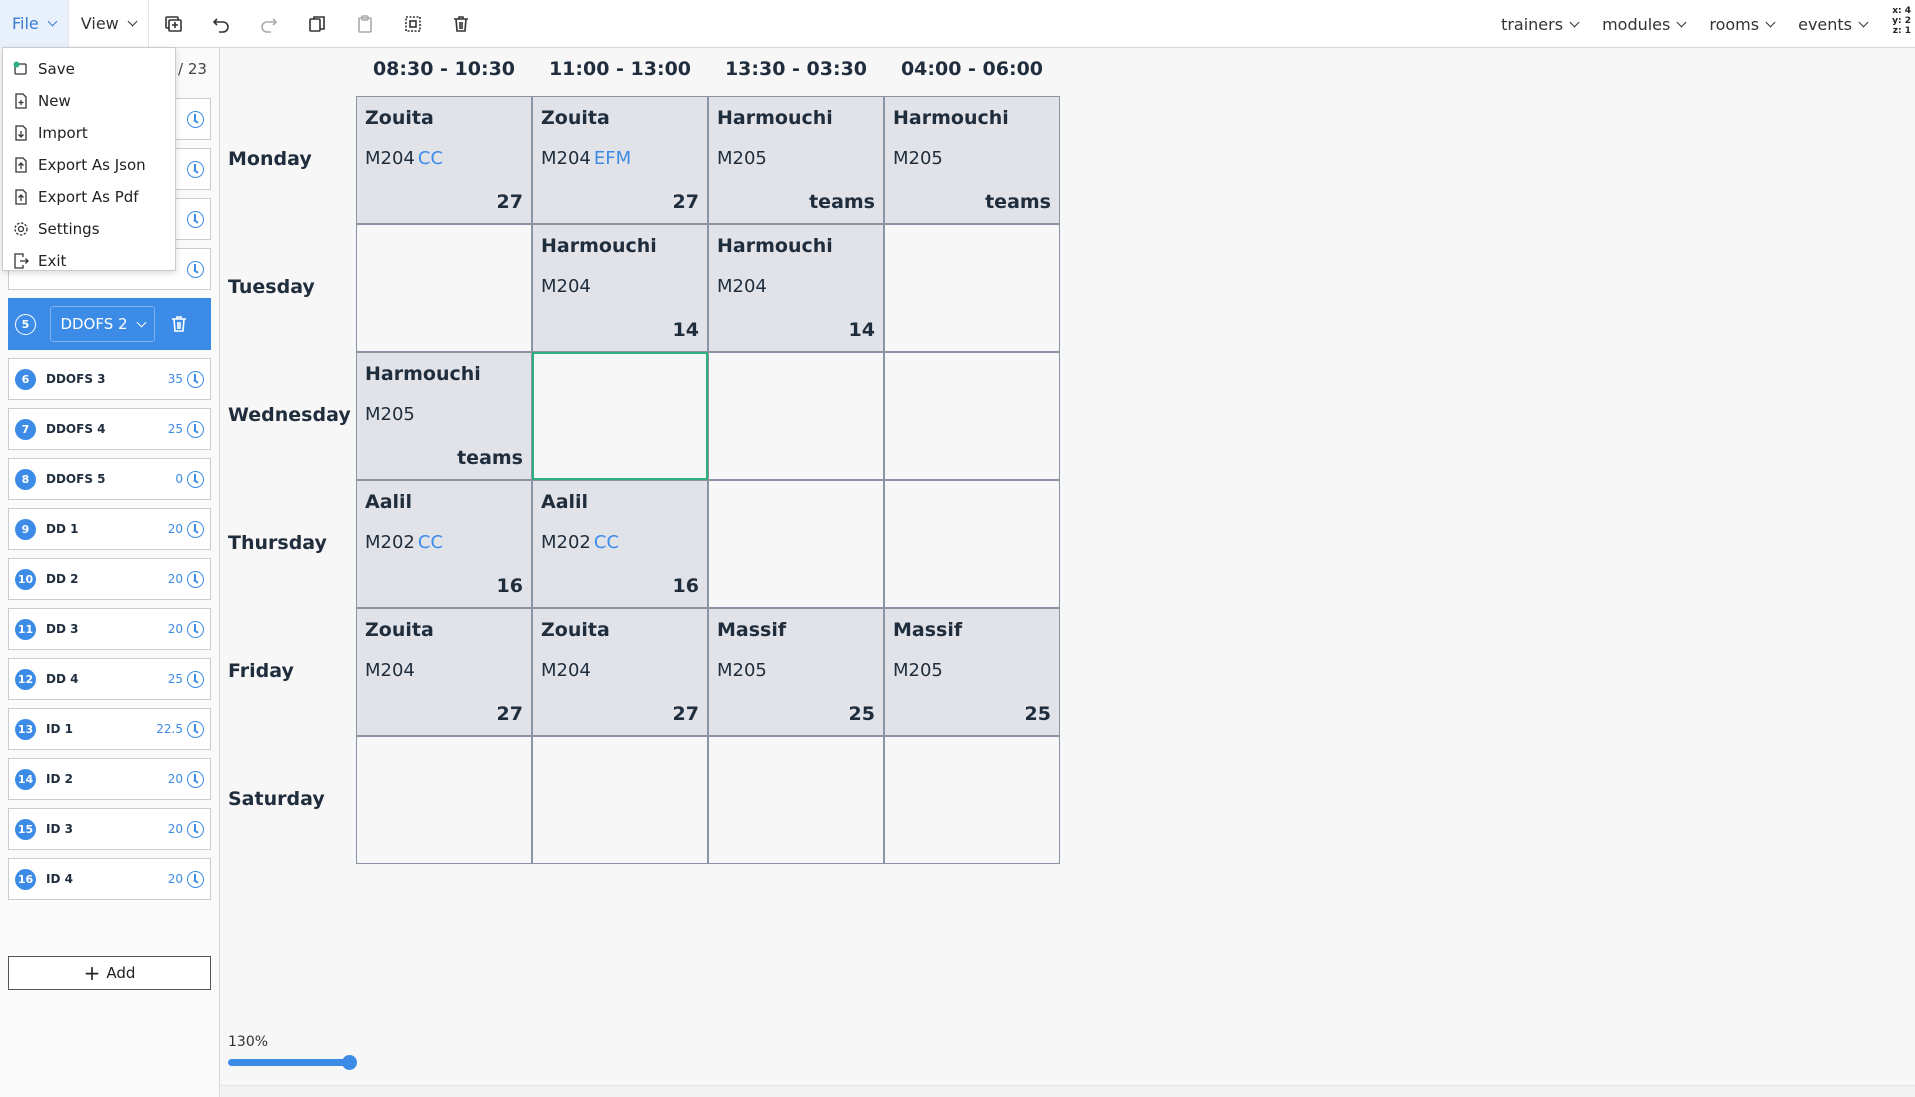 The height and width of the screenshot is (1097, 1915). What do you see at coordinates (89, 133) in the screenshot?
I see `menu-item-import: Import` at bounding box center [89, 133].